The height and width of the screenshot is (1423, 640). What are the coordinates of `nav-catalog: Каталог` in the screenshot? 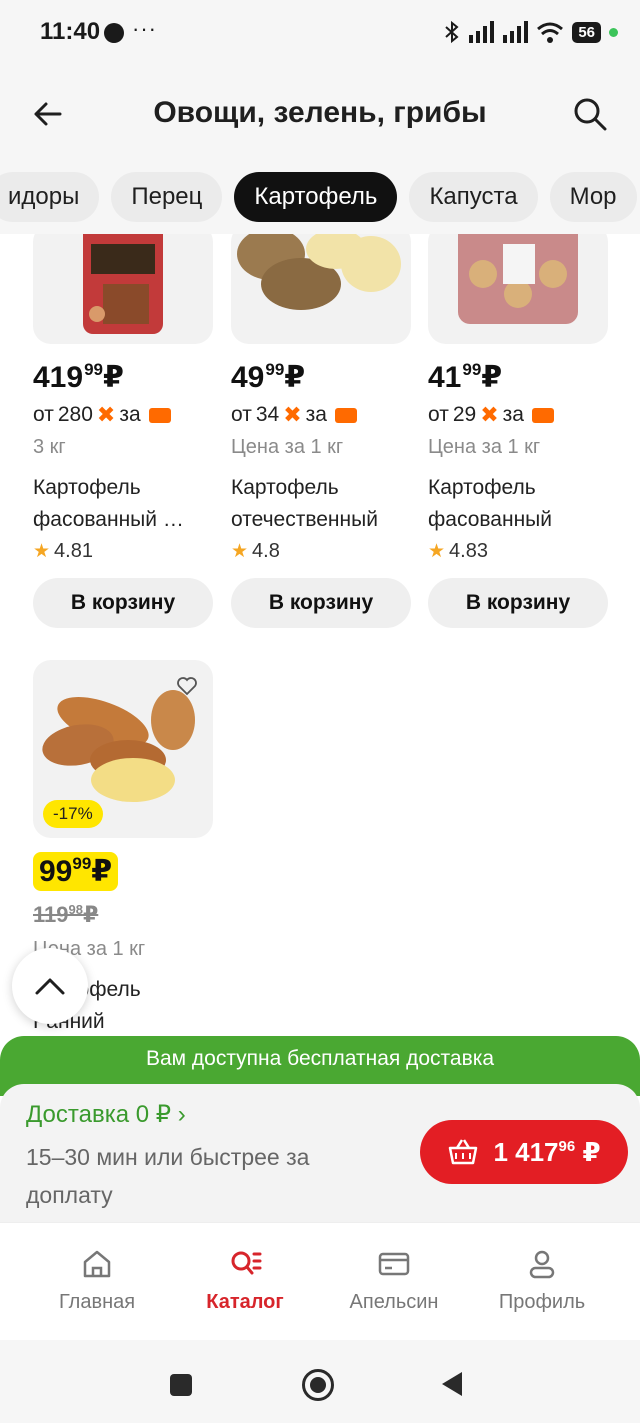 It's located at (245, 1280).